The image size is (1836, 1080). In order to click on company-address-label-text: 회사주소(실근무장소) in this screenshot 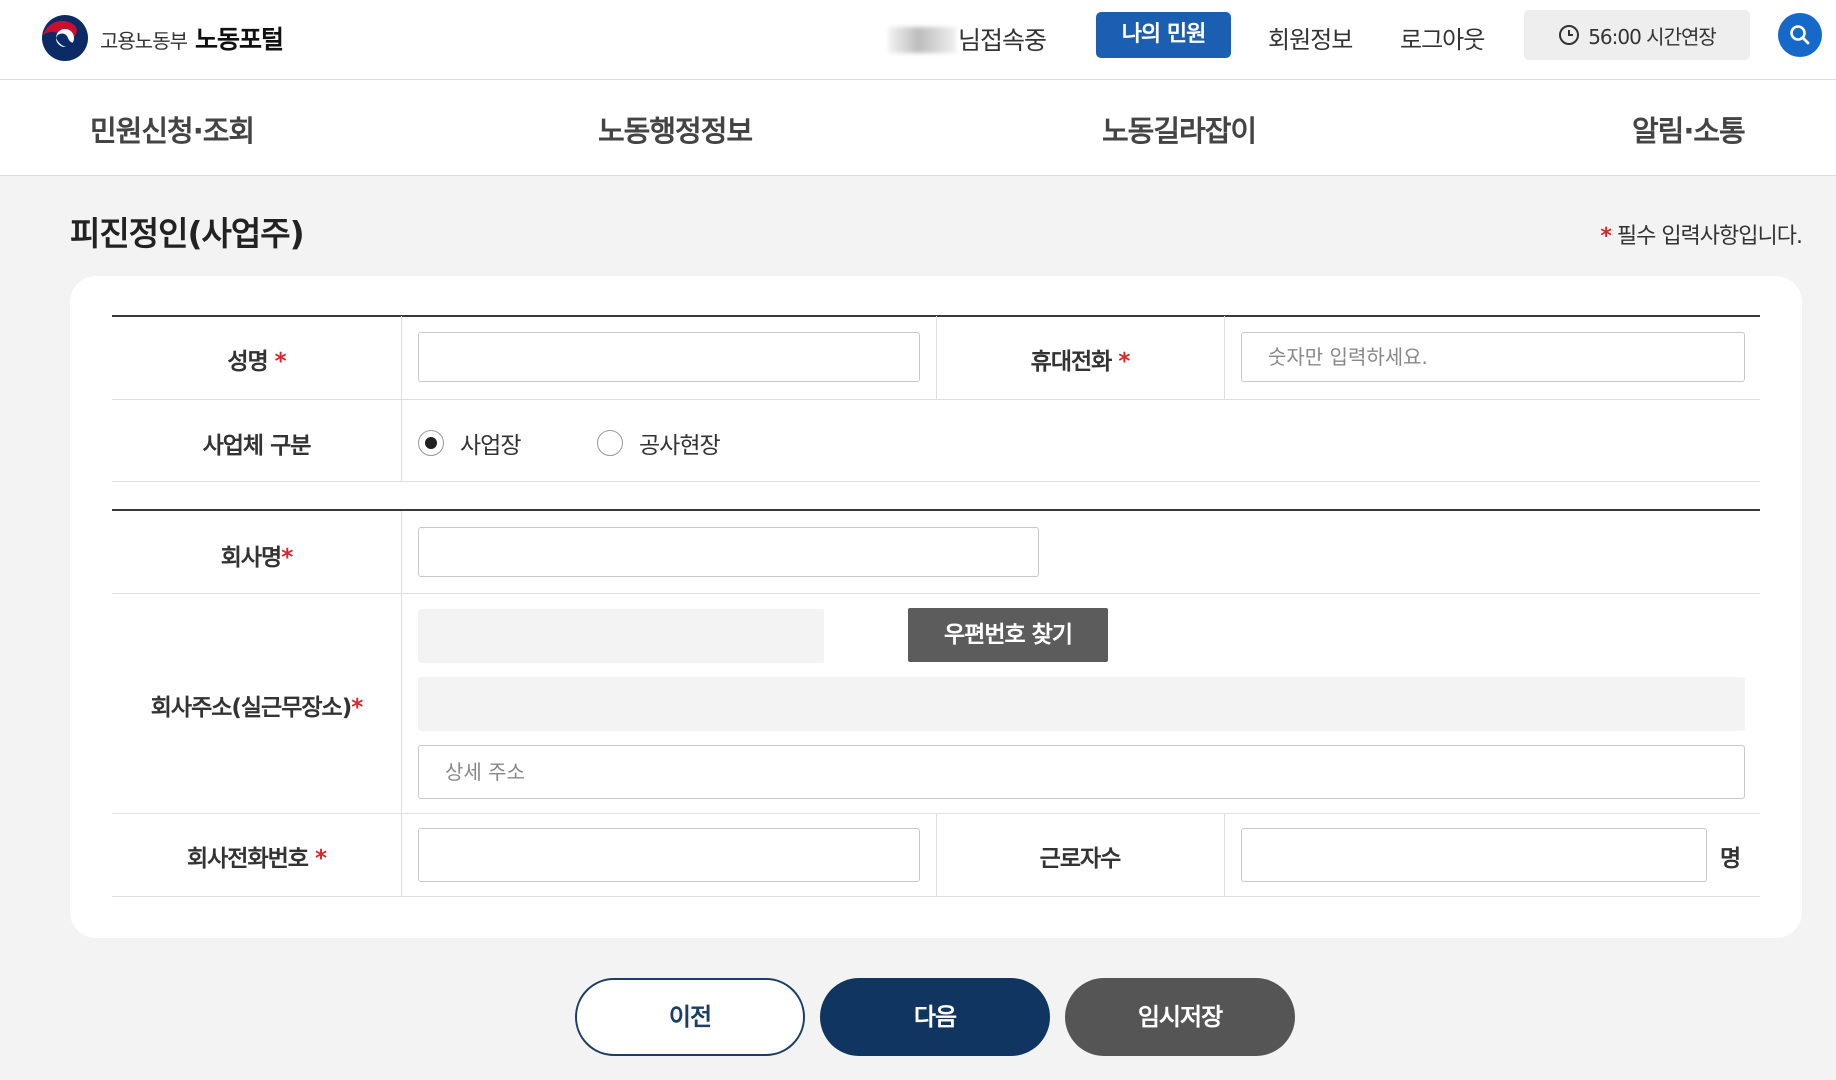, I will do `click(251, 708)`.